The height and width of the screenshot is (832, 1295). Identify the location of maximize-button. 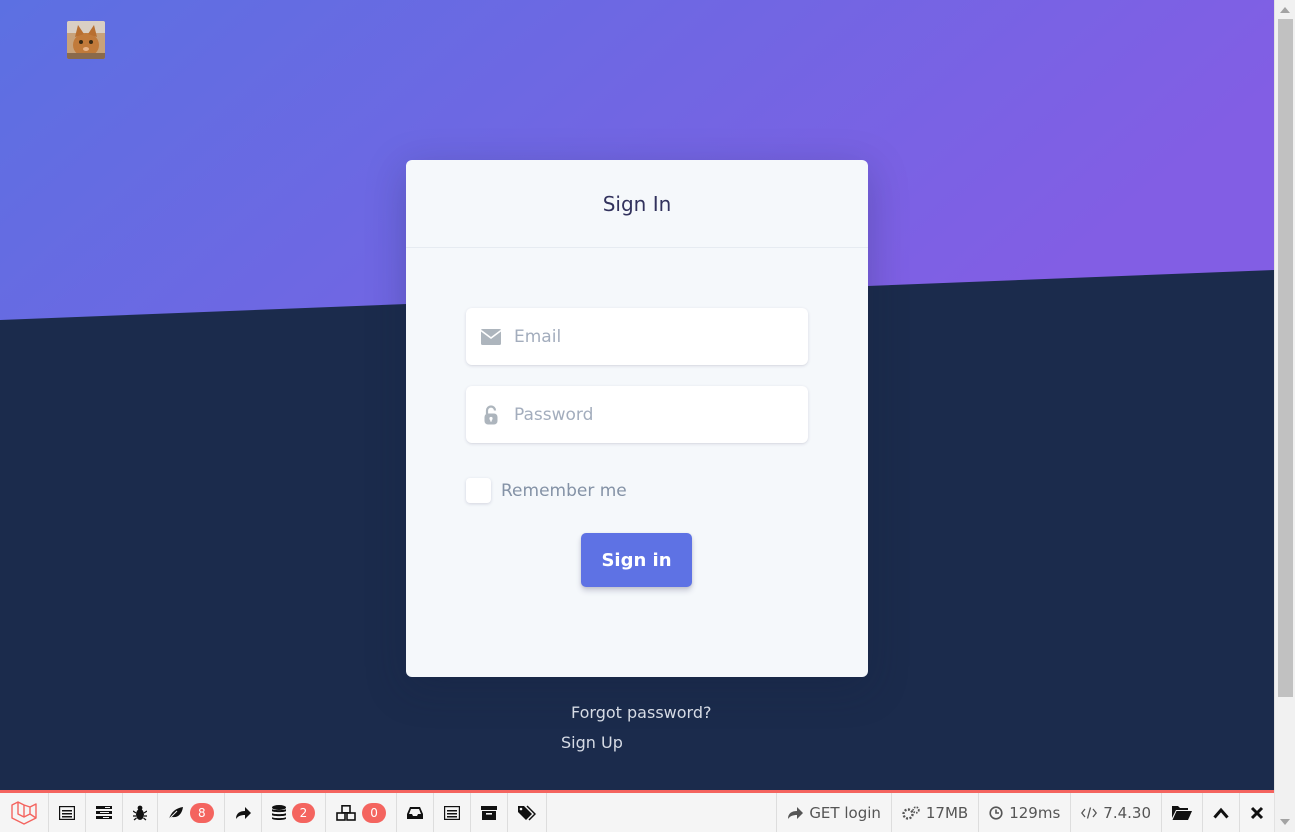
(1220, 812).